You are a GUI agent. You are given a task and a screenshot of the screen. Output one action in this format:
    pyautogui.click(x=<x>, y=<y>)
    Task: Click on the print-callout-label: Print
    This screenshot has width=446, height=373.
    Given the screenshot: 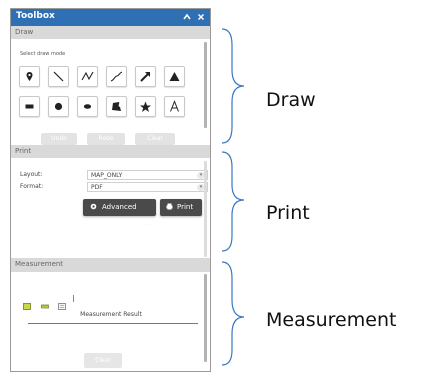 What is the action you would take?
    pyautogui.click(x=288, y=213)
    